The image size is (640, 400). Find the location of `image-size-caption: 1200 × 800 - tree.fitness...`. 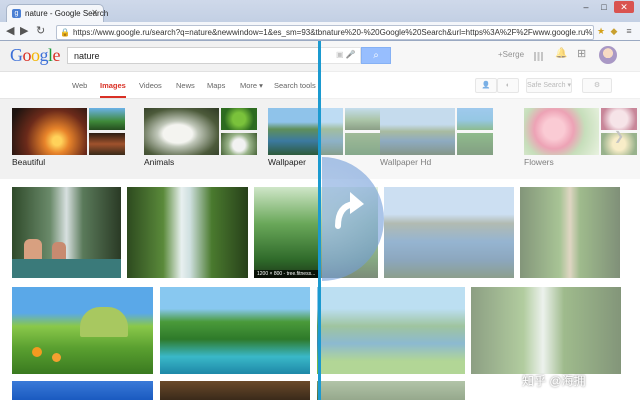

image-size-caption: 1200 × 800 - tree.fitness... is located at coordinates (286, 274).